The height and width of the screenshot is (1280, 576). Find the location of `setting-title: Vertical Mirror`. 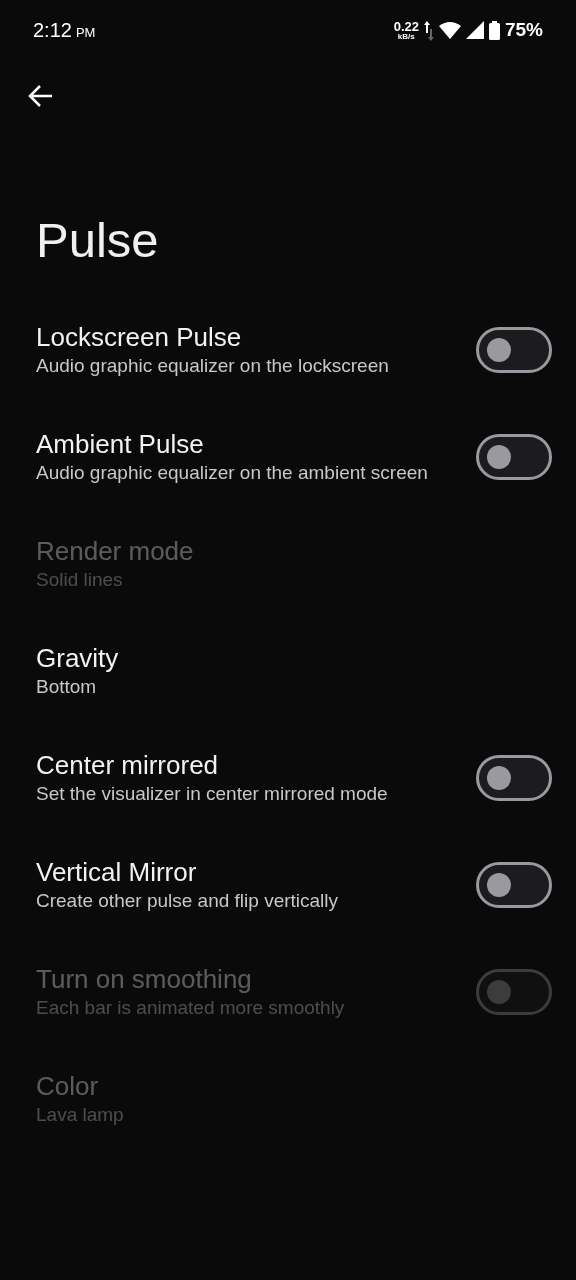

setting-title: Vertical Mirror is located at coordinates (117, 872).